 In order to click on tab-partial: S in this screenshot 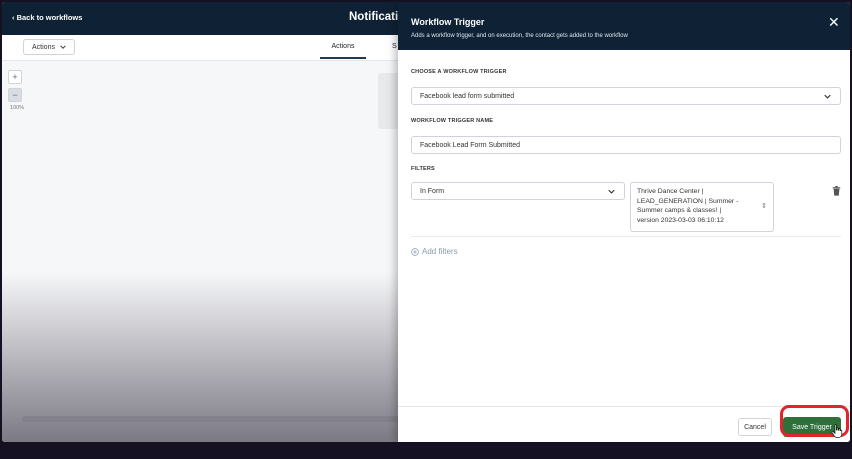, I will do `click(394, 46)`.